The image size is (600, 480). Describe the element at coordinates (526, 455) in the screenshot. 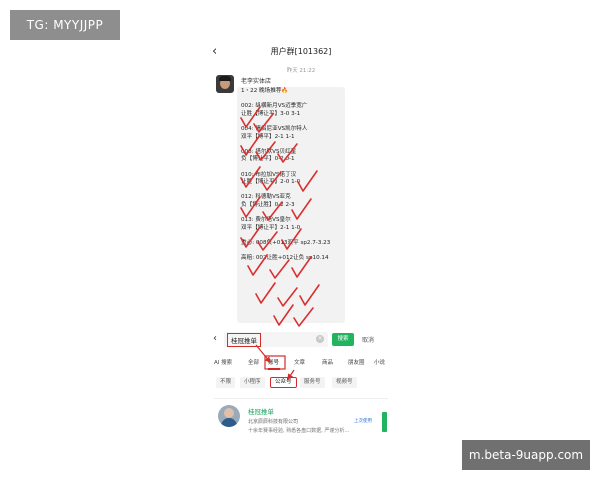

I see `watermark-badge: m.beta-9uapp.com` at that location.